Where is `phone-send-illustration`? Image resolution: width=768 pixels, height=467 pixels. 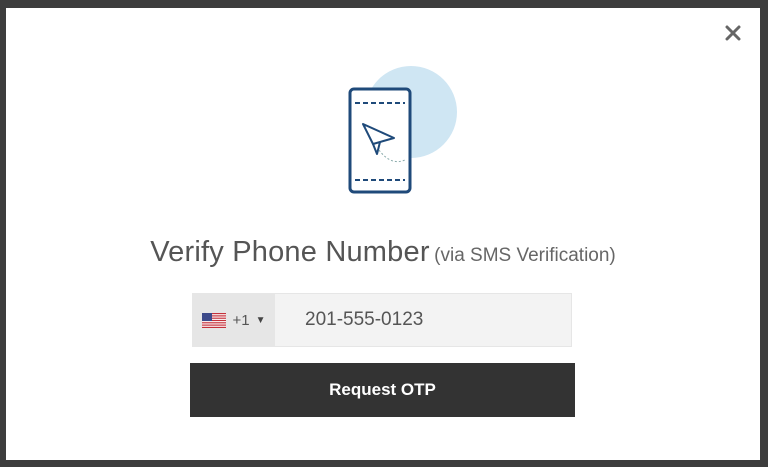 phone-send-illustration is located at coordinates (399, 132).